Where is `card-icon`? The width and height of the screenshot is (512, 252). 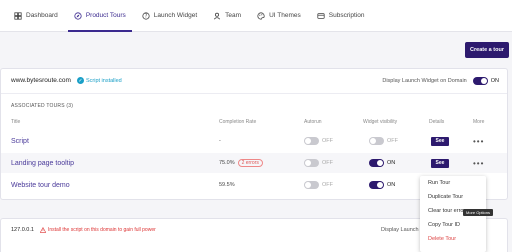
card-icon is located at coordinates (321, 15).